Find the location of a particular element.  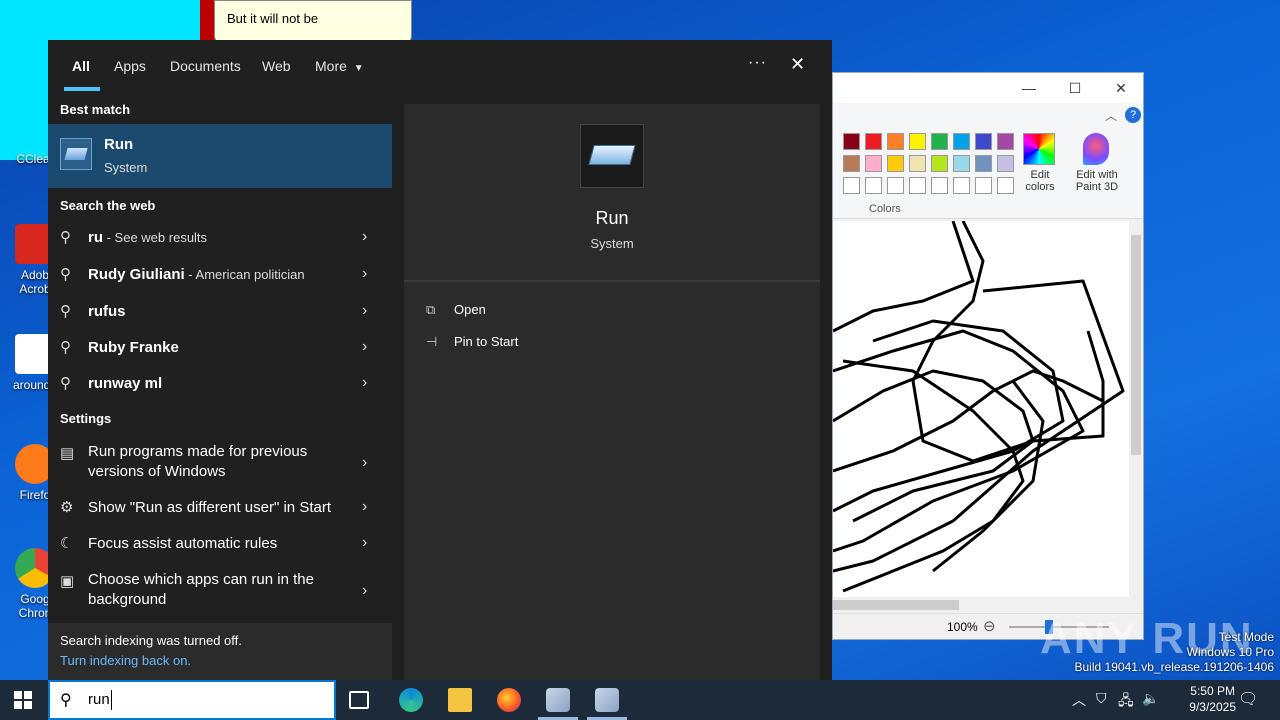

edit-colors-label: Edit colors is located at coordinates (1040, 181).